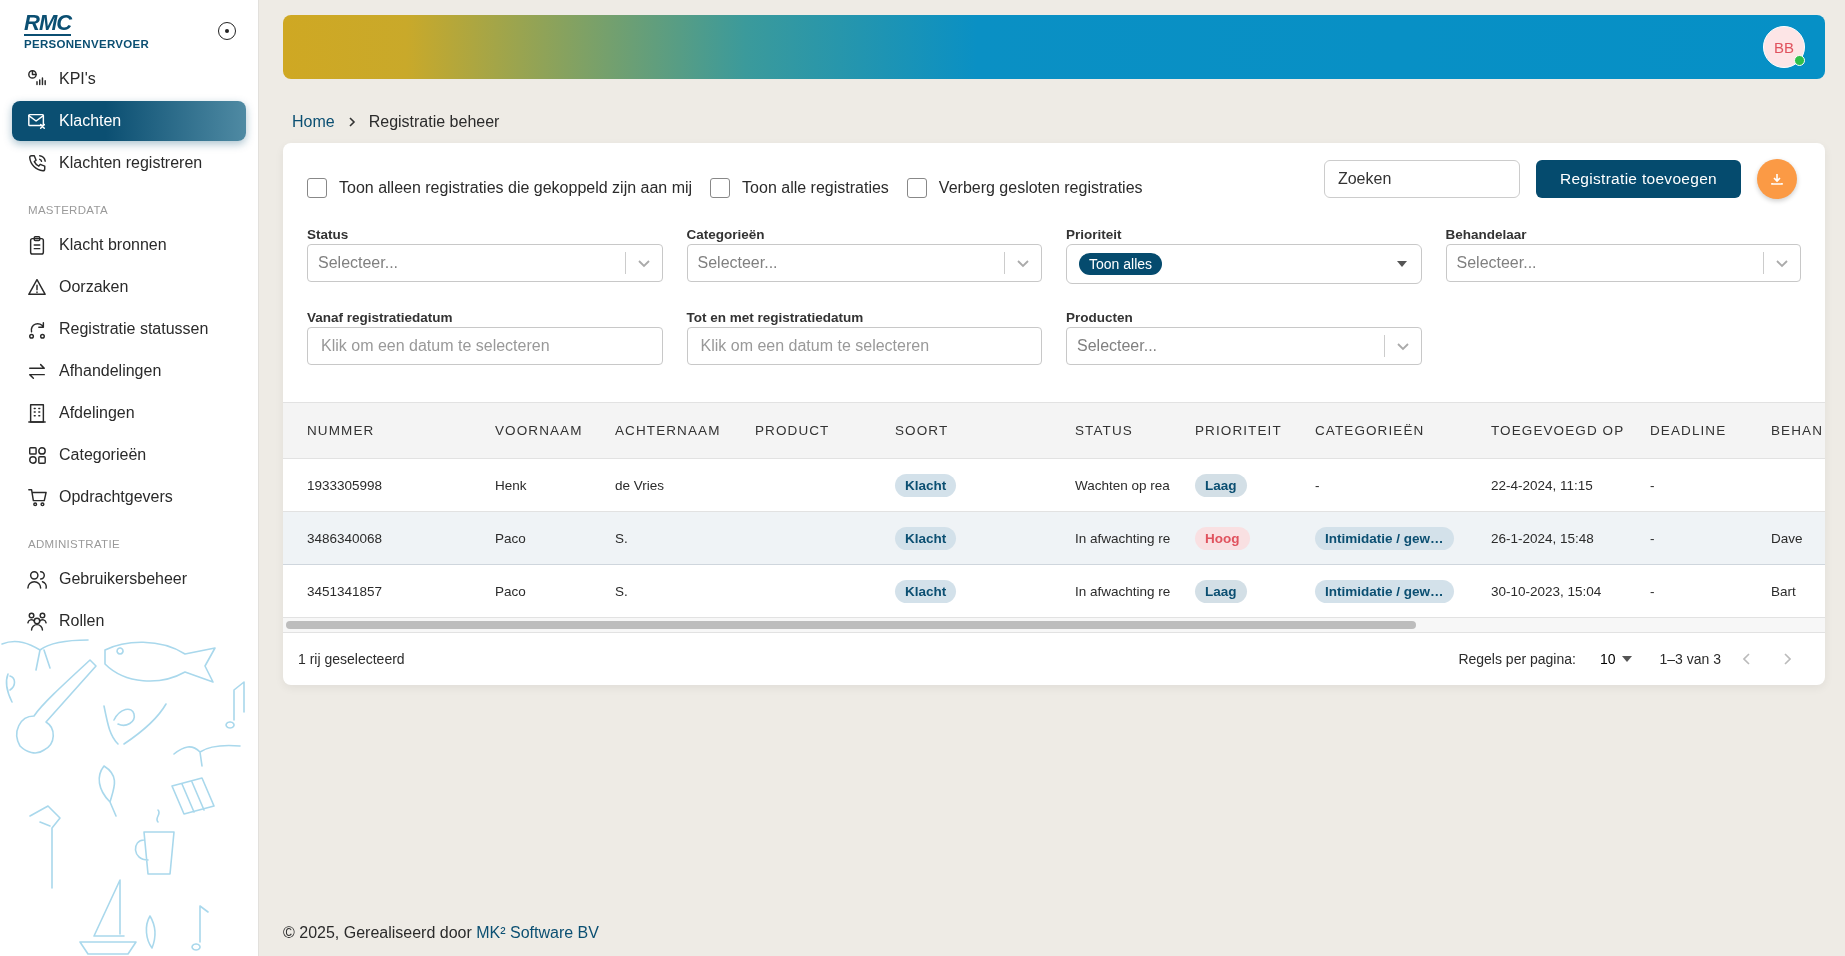 This screenshot has width=1845, height=956. Describe the element at coordinates (351, 122) in the screenshot. I see `chevron-icon` at that location.